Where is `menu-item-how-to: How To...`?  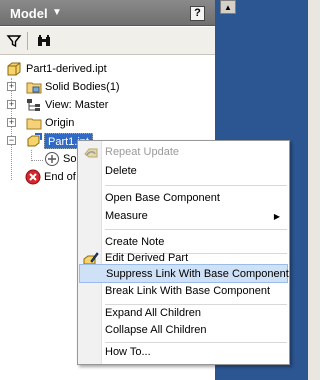 menu-item-how-to: How To... is located at coordinates (183, 352).